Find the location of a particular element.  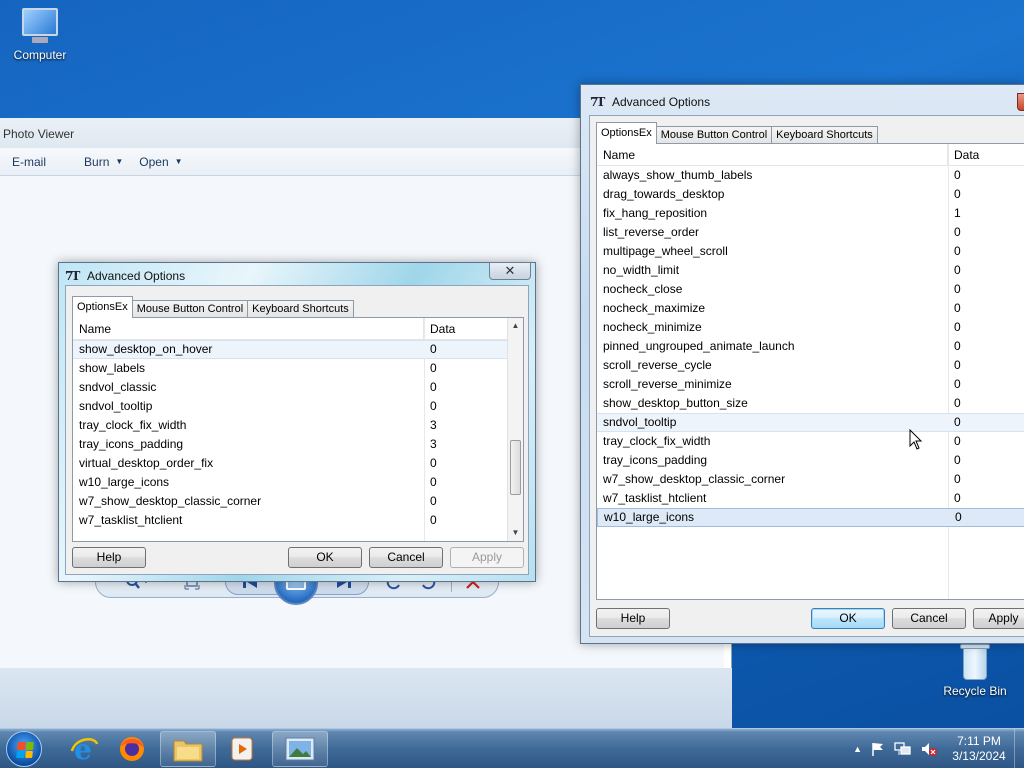

option-value: 1 is located at coordinates (957, 213).